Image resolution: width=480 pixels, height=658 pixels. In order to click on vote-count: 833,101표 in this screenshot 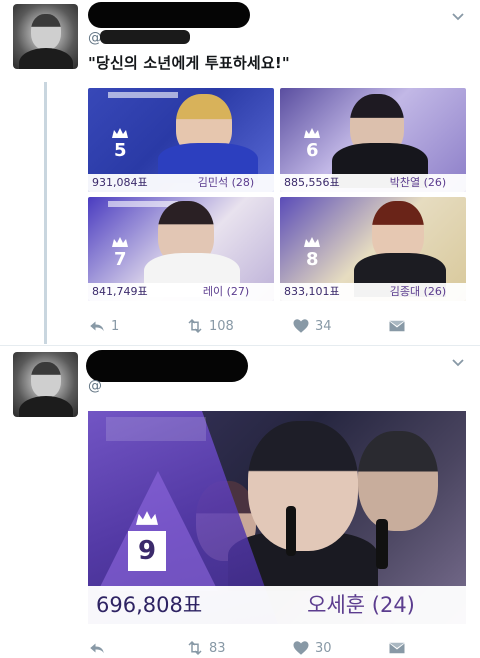, I will do `click(325, 292)`.